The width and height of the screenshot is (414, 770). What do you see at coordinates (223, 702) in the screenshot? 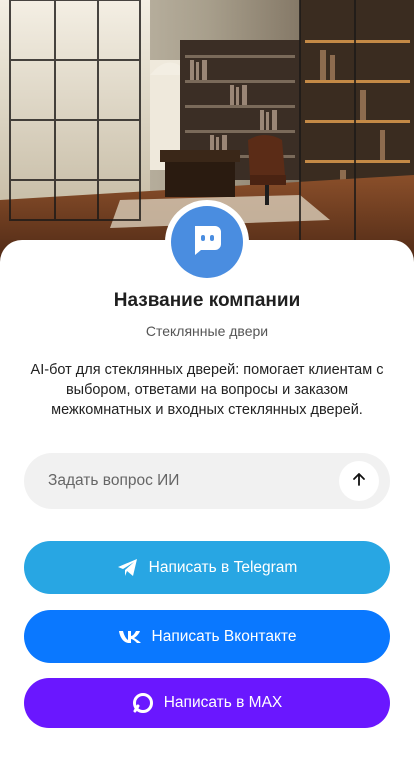
I see `max-button-label: Написать в MAX` at bounding box center [223, 702].